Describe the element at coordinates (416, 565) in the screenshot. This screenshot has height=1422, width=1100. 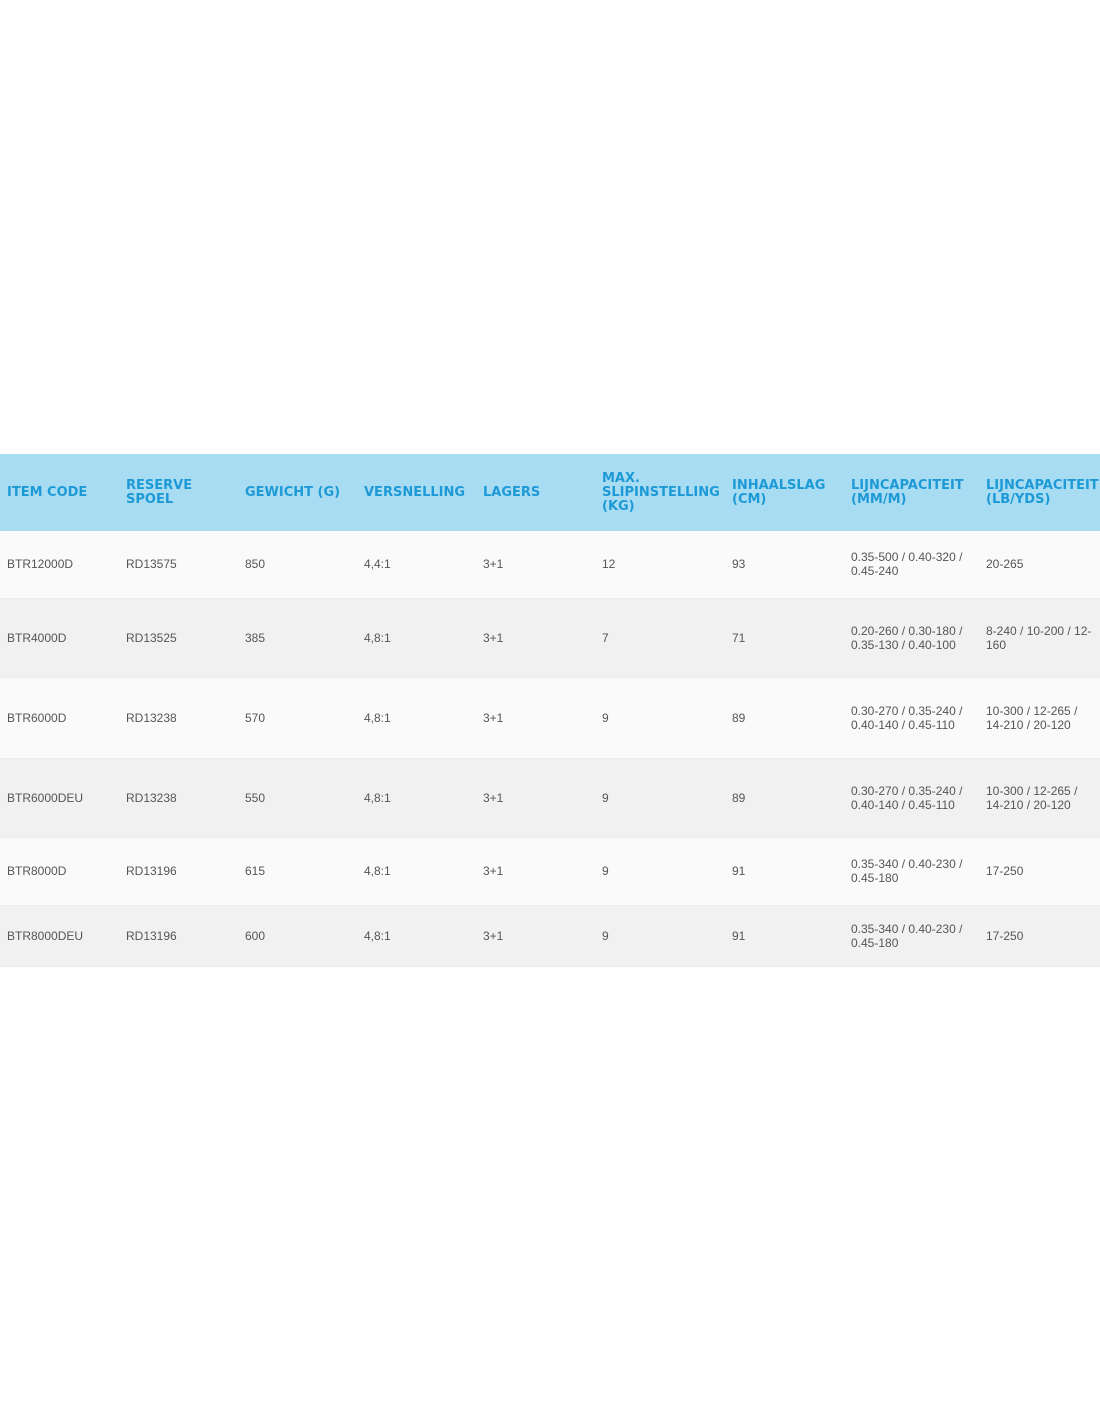
I see `cell-versnelling: 4,4:1` at that location.